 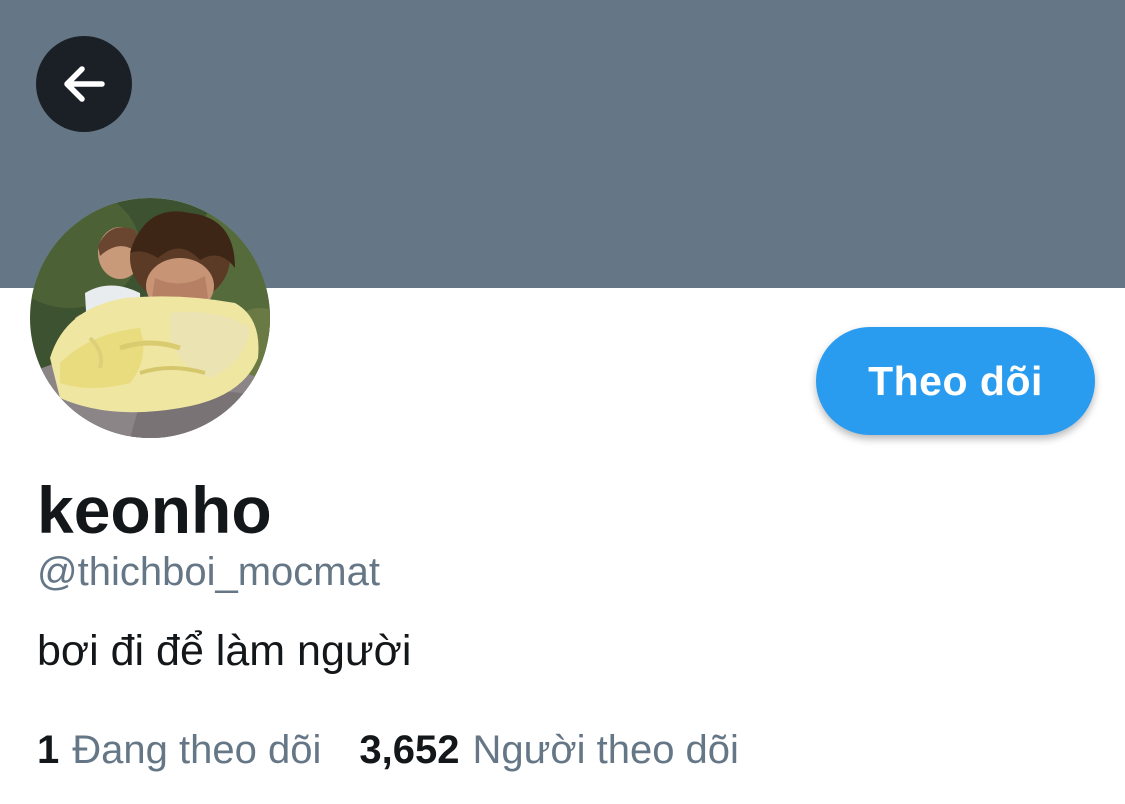 I want to click on following-label: Đang theo dõi, so click(x=197, y=750).